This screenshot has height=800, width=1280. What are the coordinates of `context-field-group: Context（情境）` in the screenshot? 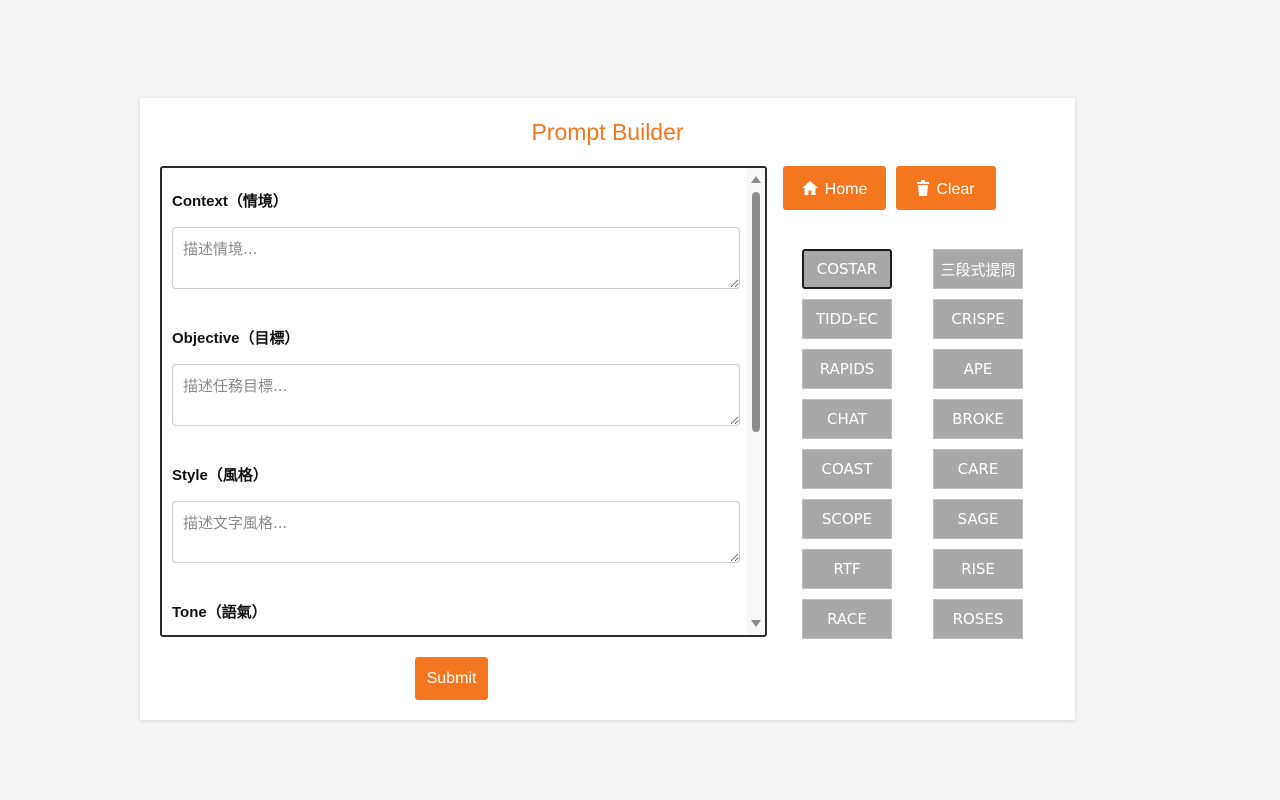 It's located at (456, 240).